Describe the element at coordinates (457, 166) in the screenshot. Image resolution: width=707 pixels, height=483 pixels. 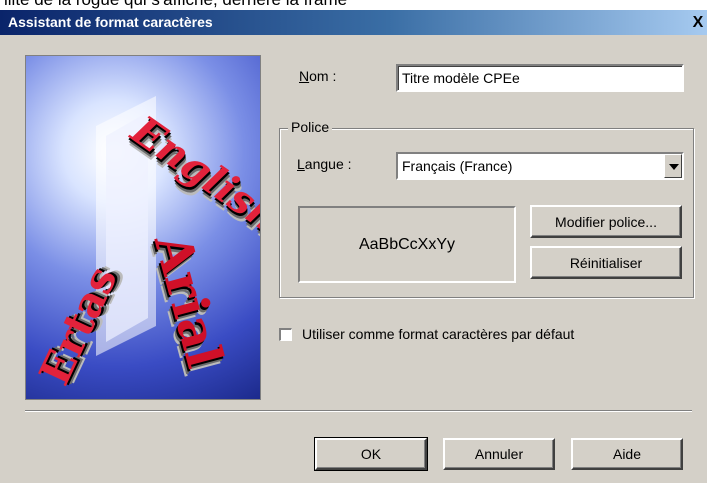
I see `language-value: Français (France)` at that location.